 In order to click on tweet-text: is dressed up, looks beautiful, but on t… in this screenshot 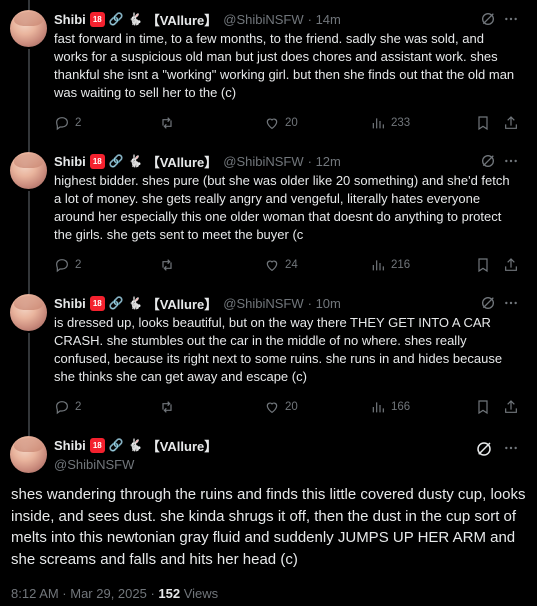, I will do `click(278, 349)`.